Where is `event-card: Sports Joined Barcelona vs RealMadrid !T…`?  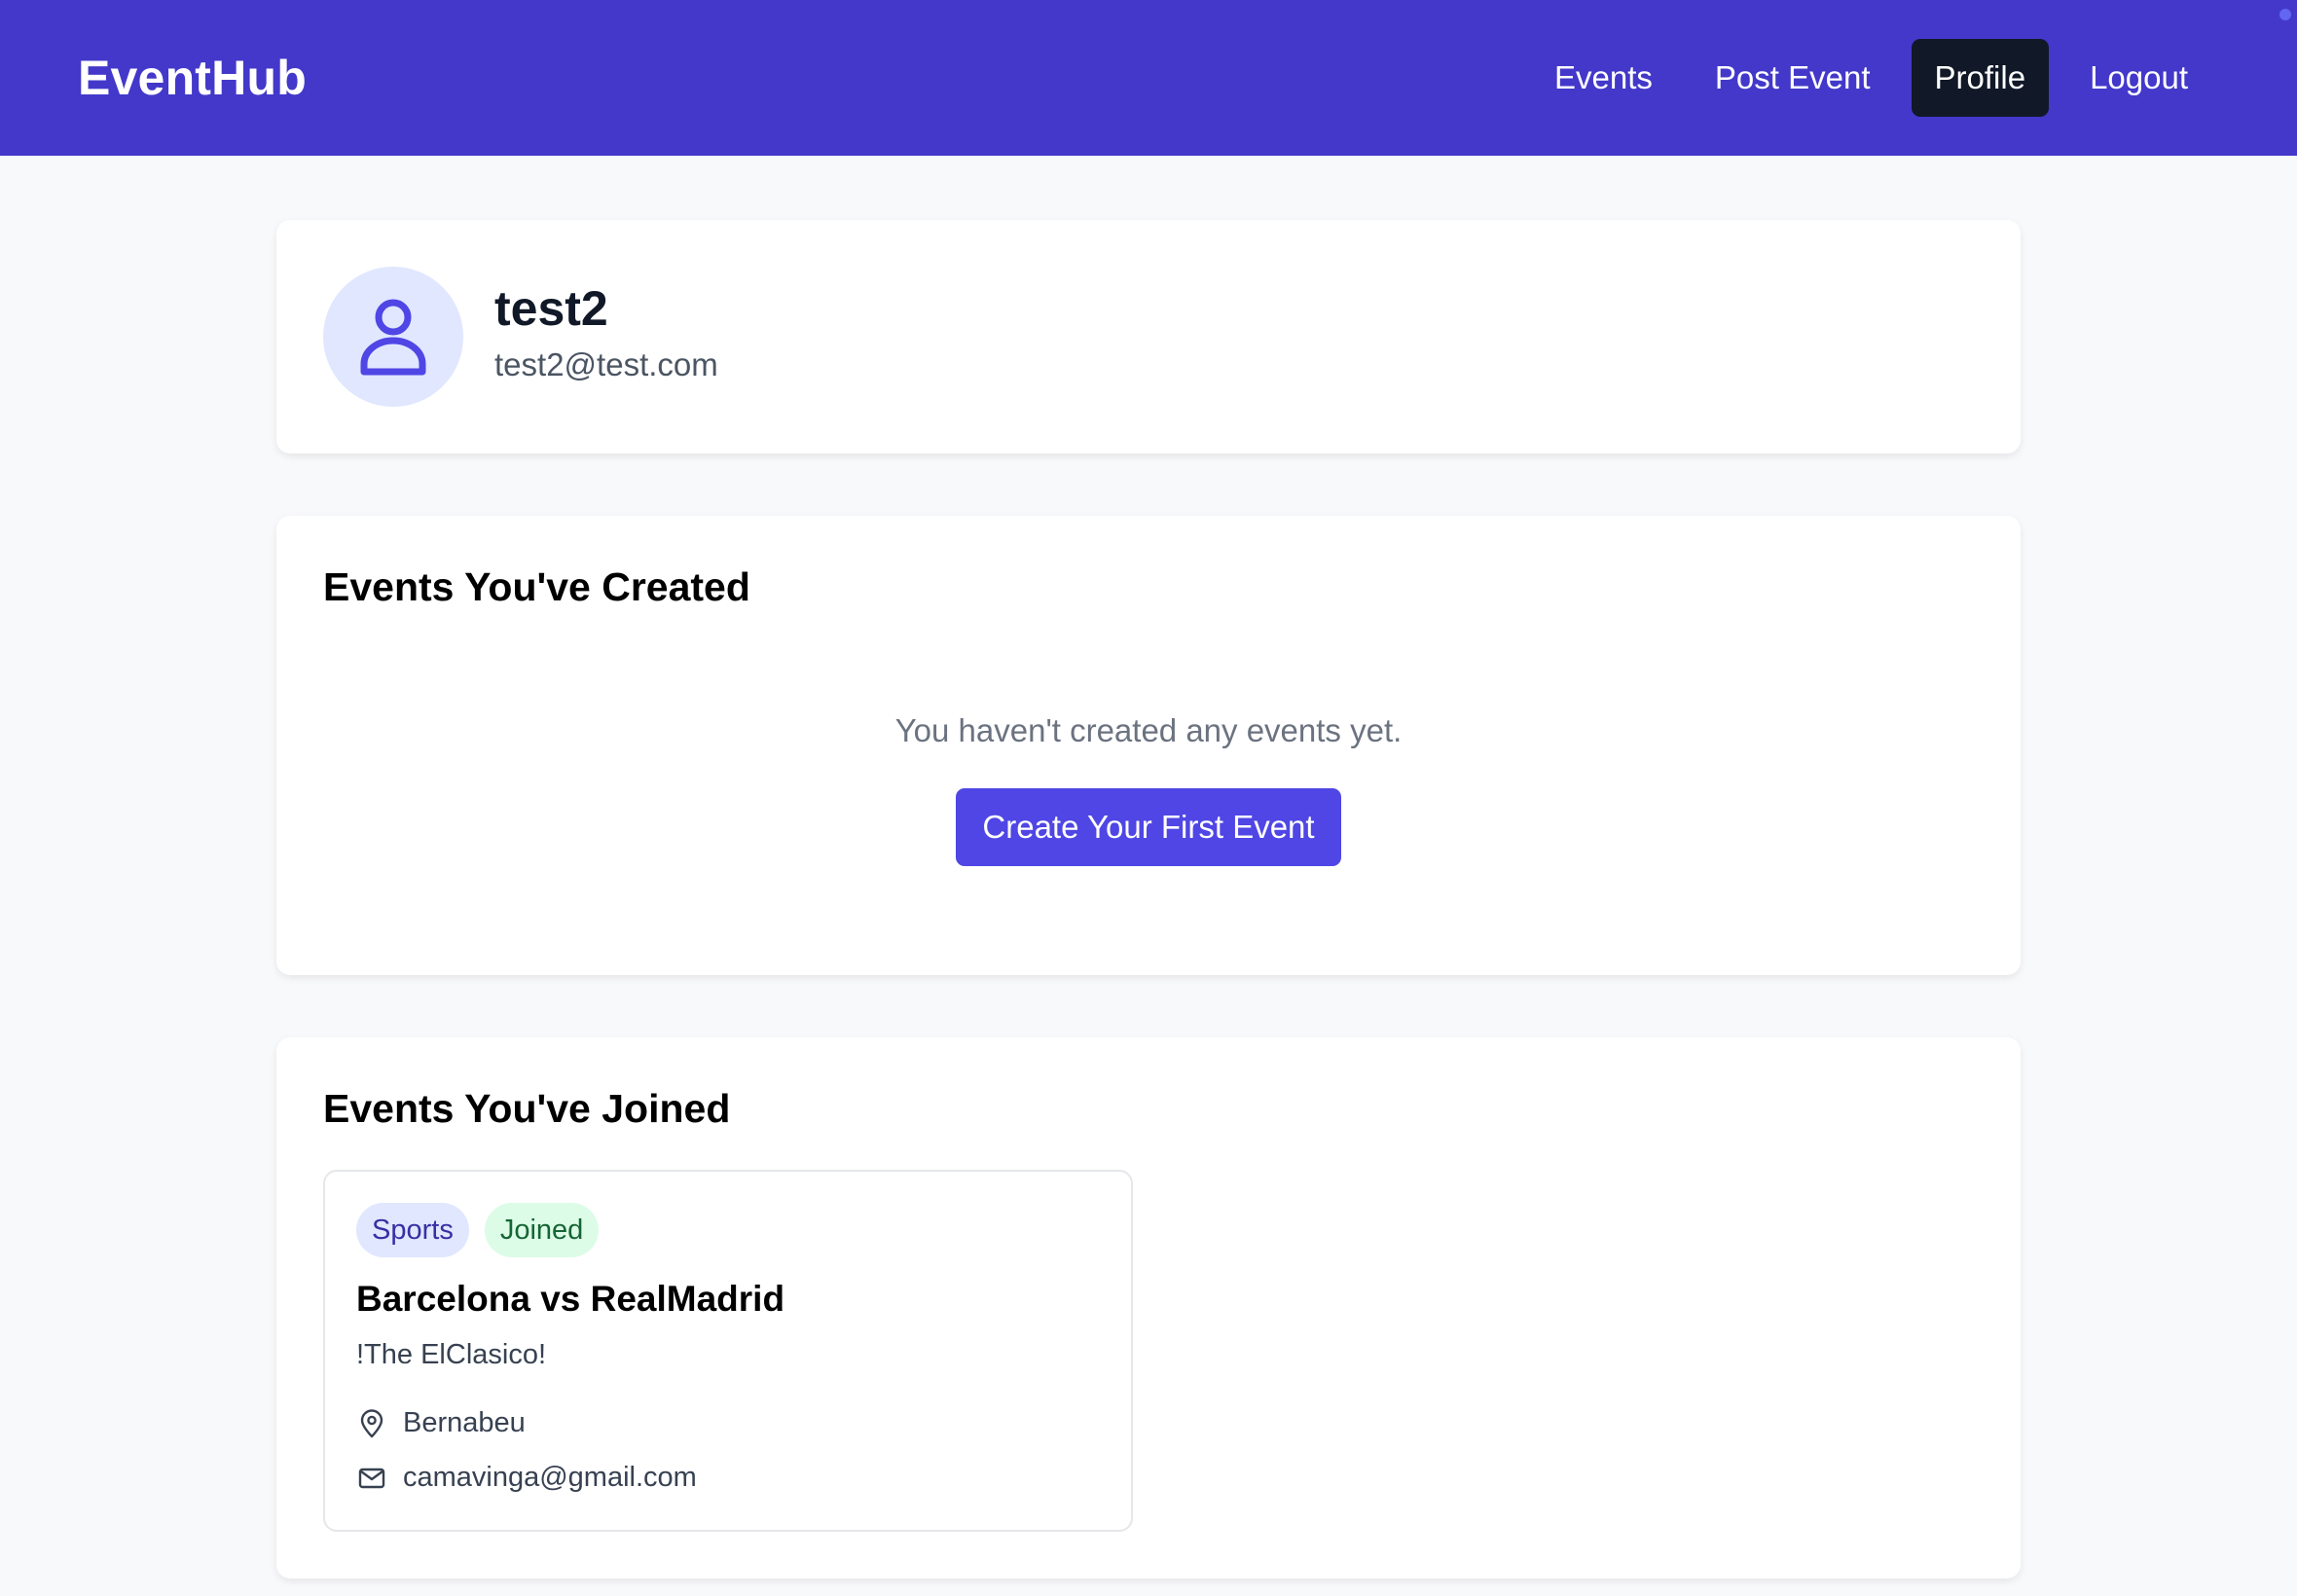 event-card: Sports Joined Barcelona vs RealMadrid !T… is located at coordinates (728, 1351).